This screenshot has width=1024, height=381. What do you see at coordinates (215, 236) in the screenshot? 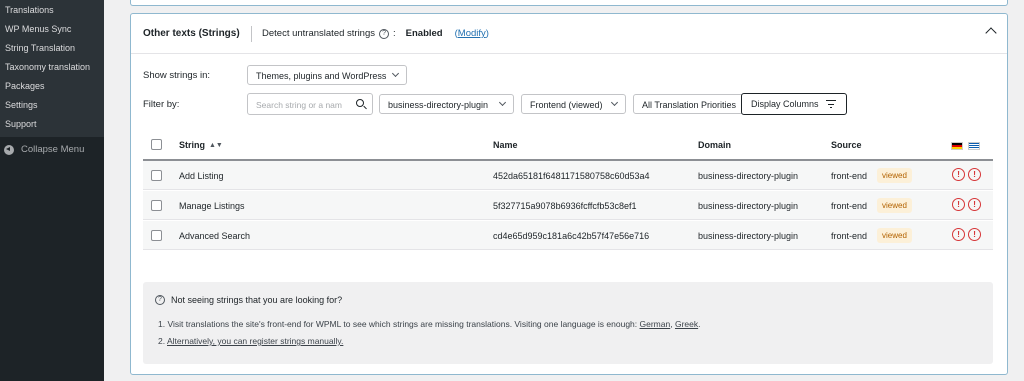
I see `row-string: Advanced Search` at bounding box center [215, 236].